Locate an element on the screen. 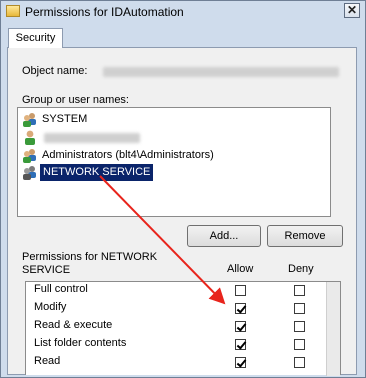 The width and height of the screenshot is (366, 378). object-name-label: Object name: is located at coordinates (55, 71).